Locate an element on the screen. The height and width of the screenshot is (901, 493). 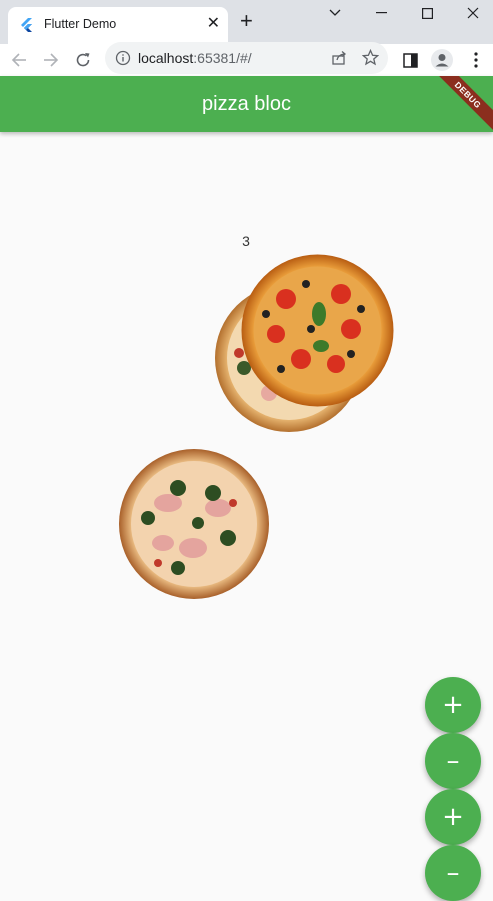
flutter-icon is located at coordinates (26, 25).